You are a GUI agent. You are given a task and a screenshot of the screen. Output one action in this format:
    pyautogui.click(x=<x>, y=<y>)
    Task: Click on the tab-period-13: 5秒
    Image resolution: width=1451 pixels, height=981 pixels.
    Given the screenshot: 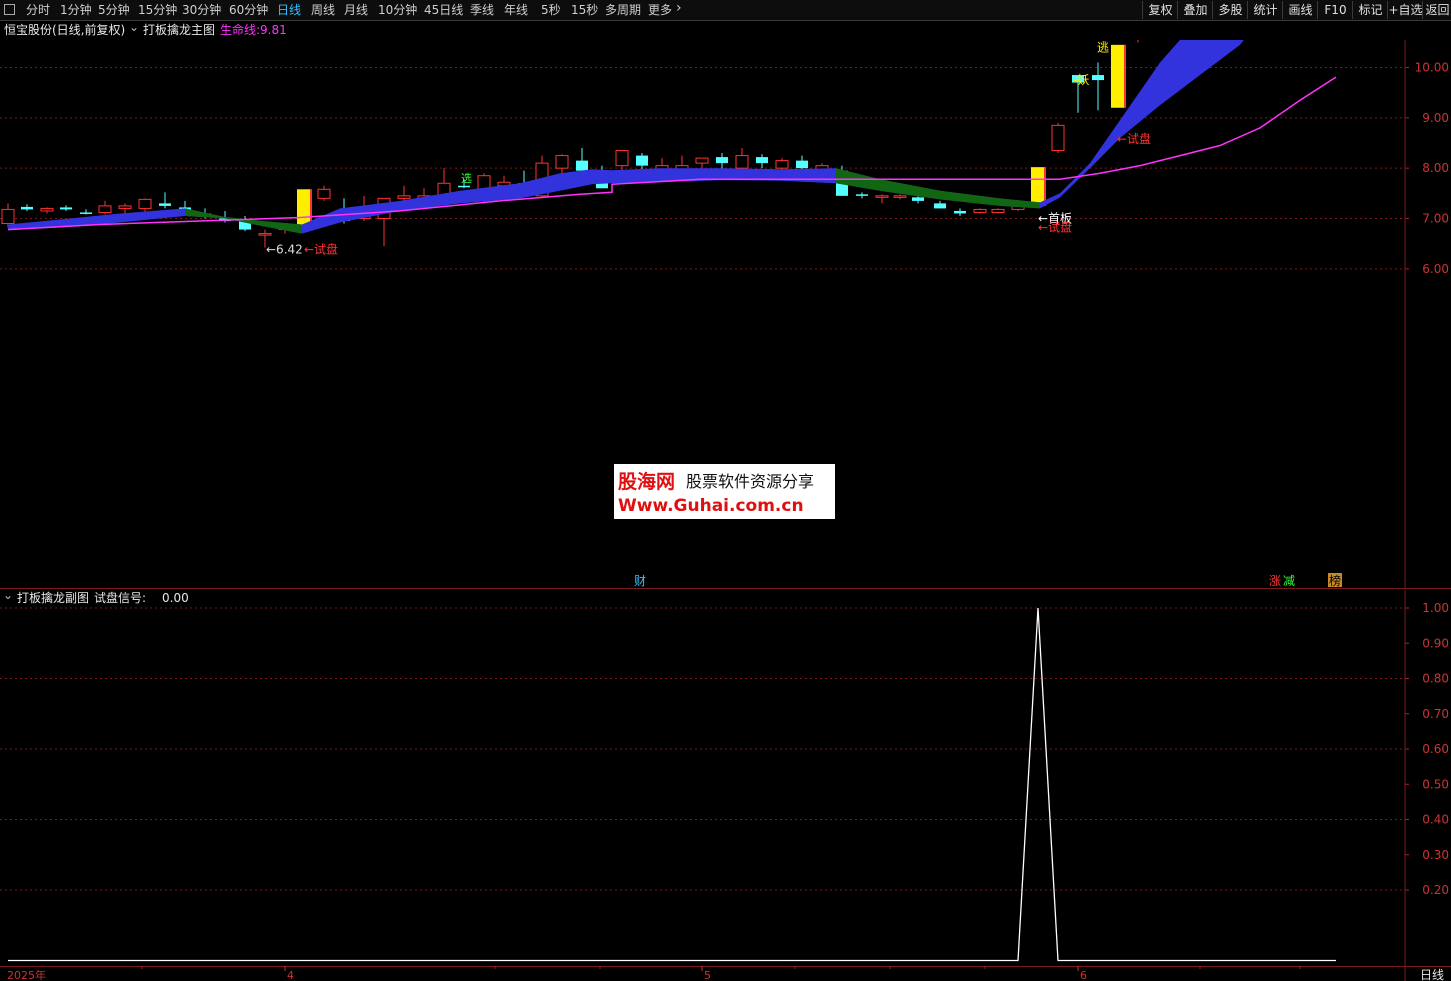 What is the action you would take?
    pyautogui.click(x=551, y=10)
    